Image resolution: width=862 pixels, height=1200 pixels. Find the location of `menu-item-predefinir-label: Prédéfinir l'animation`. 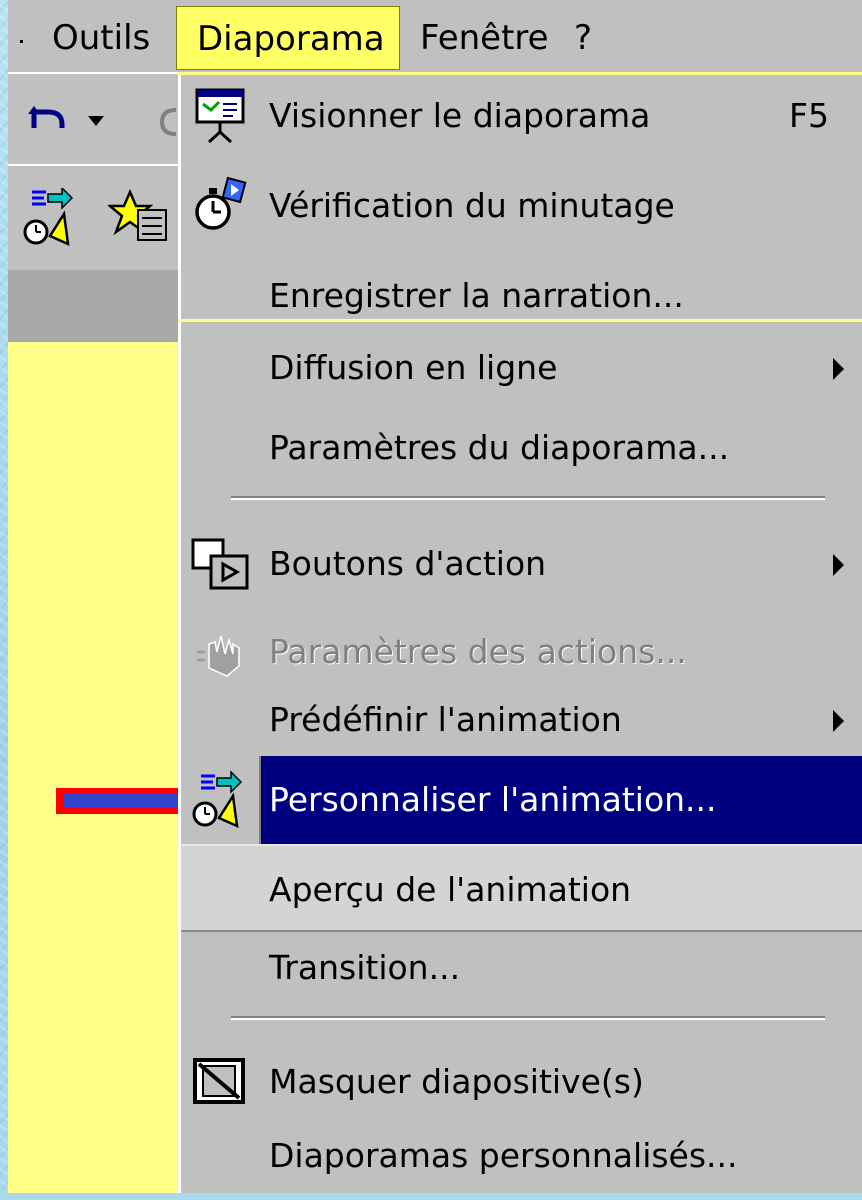

menu-item-predefinir-label: Prédéfinir l'animation is located at coordinates (445, 719).